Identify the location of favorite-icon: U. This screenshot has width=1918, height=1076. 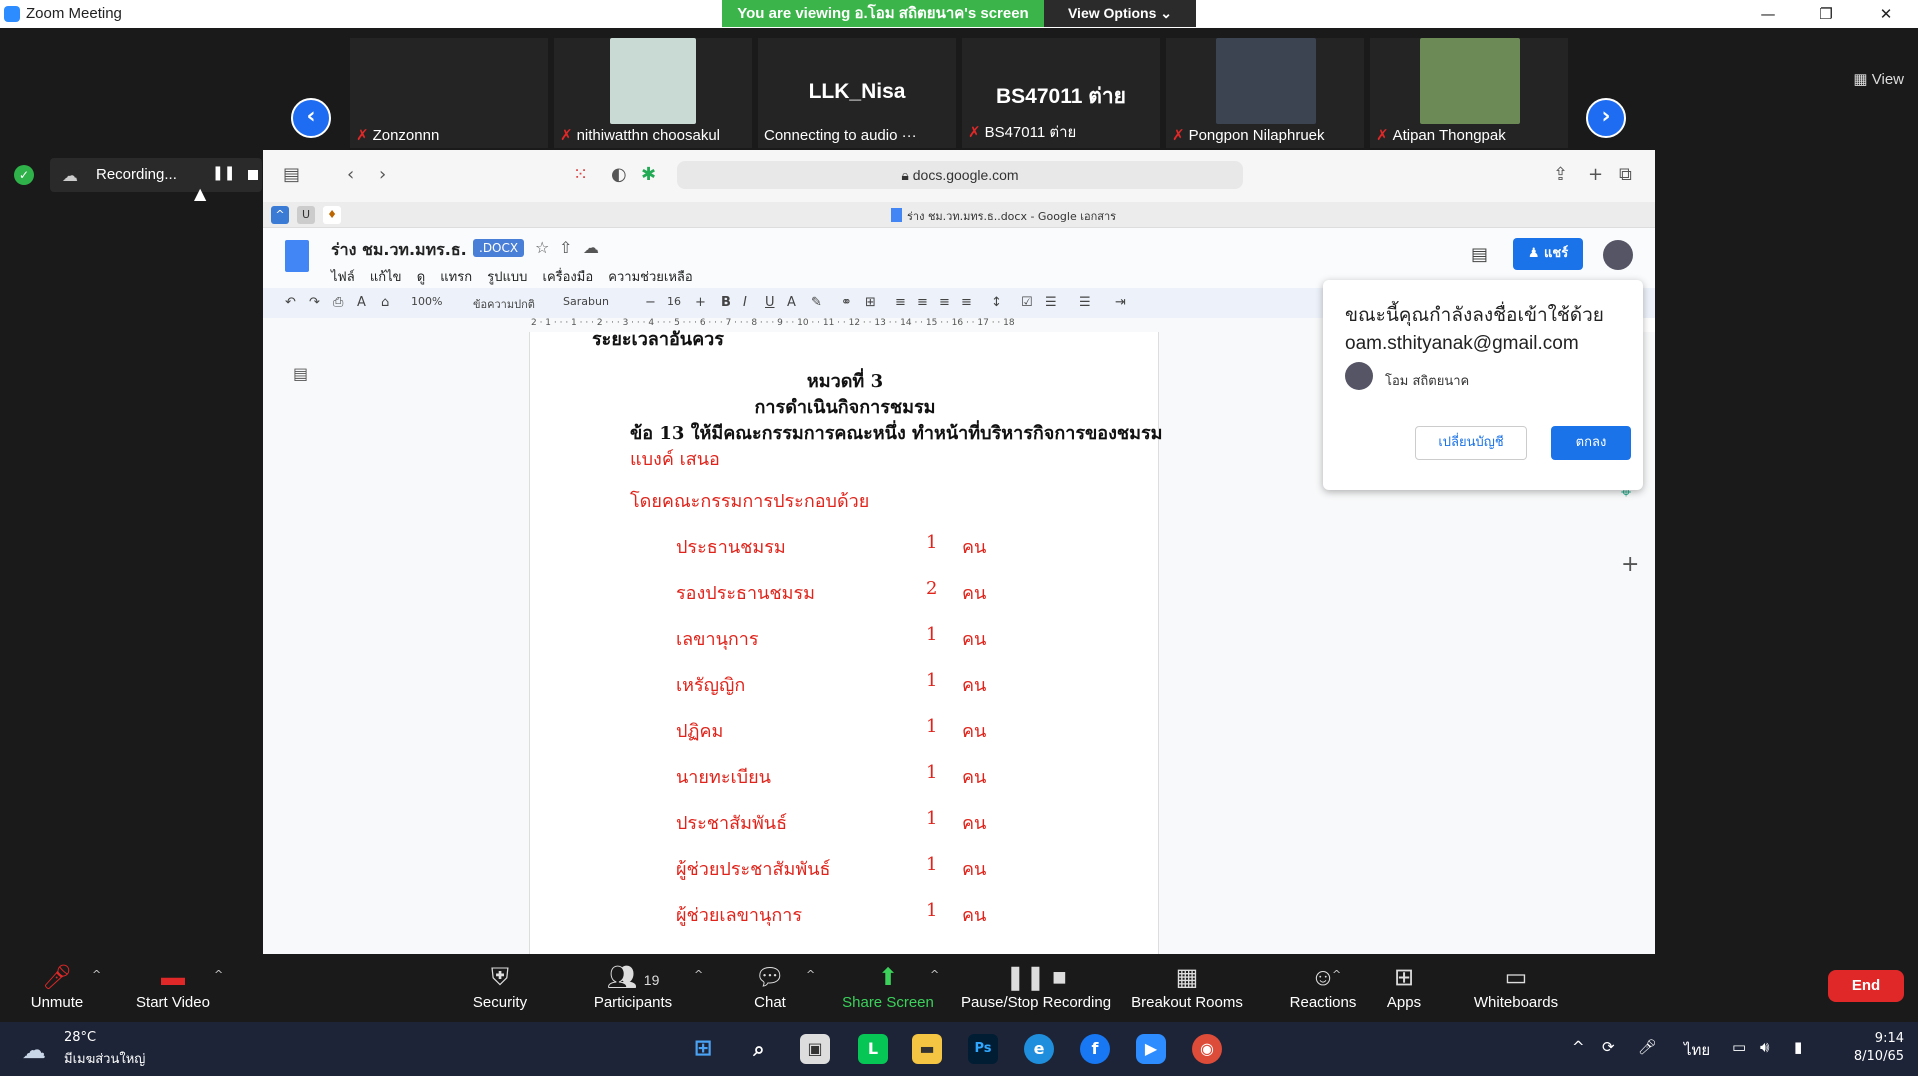
(306, 215).